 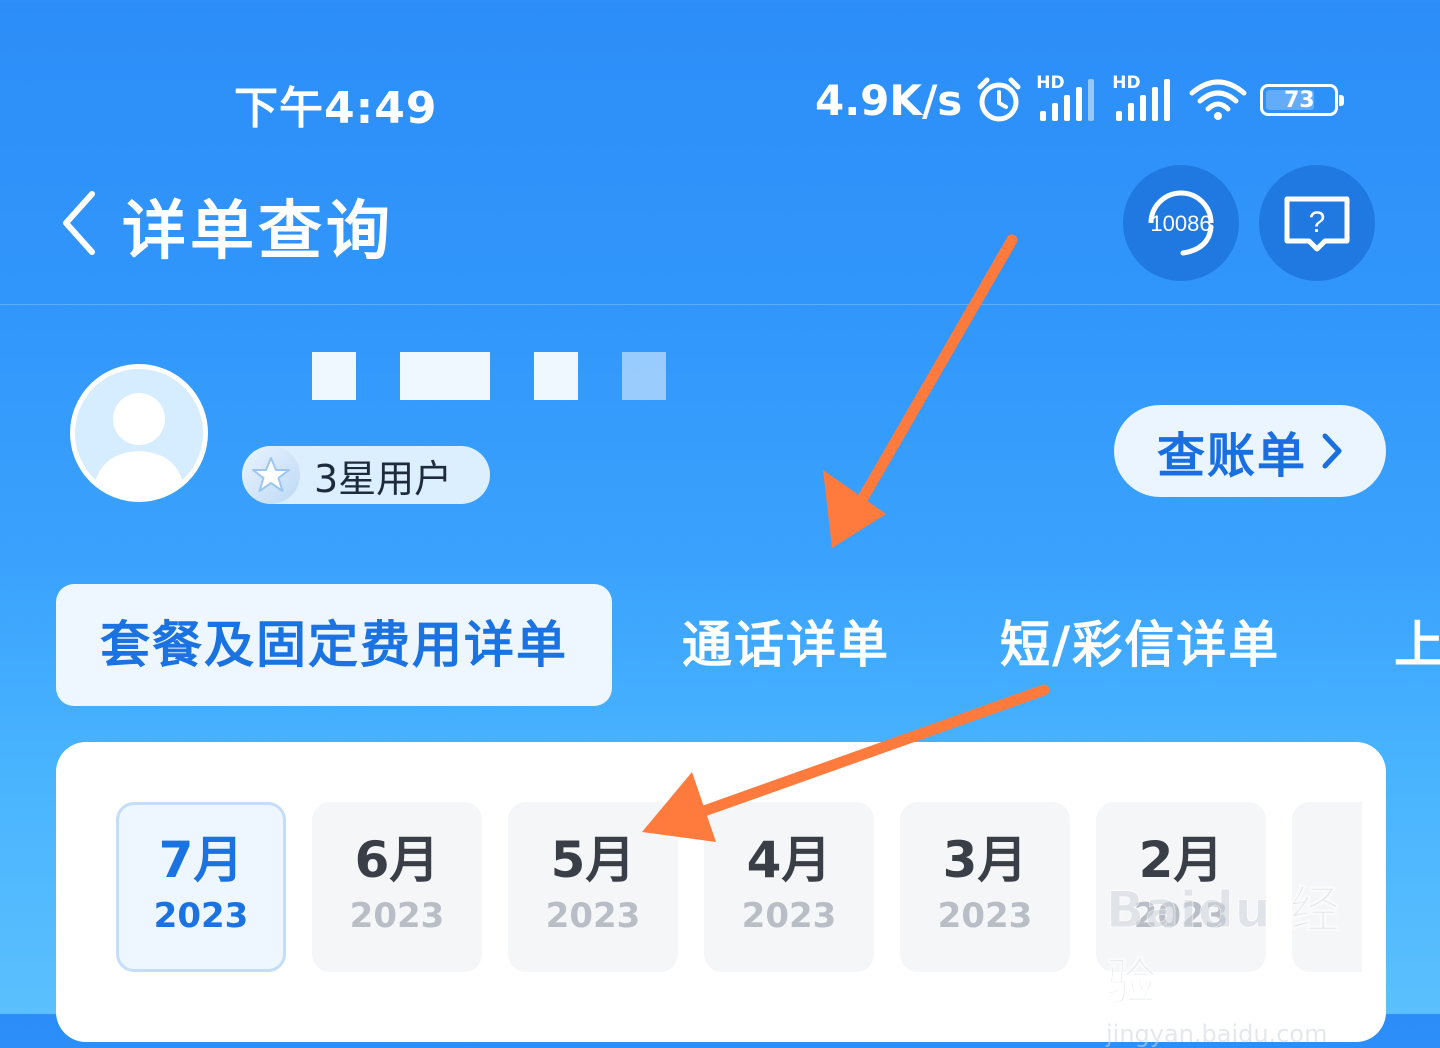 I want to click on tab-package-fixed-fees: 套餐及固定费用详单, so click(x=334, y=645).